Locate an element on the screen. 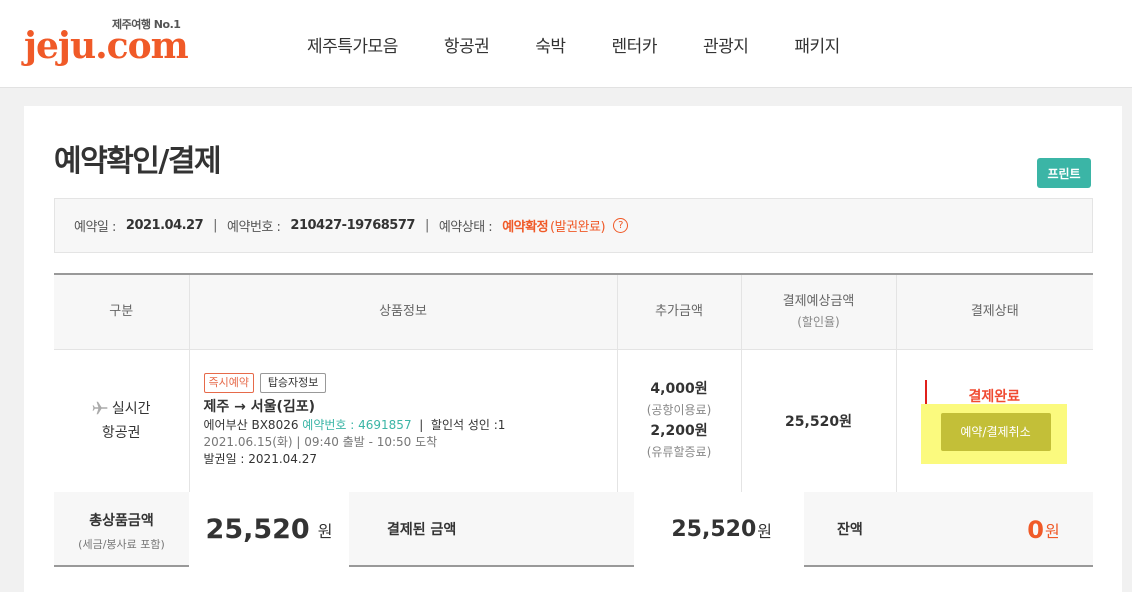  category-line2: 항공권 is located at coordinates (121, 432).